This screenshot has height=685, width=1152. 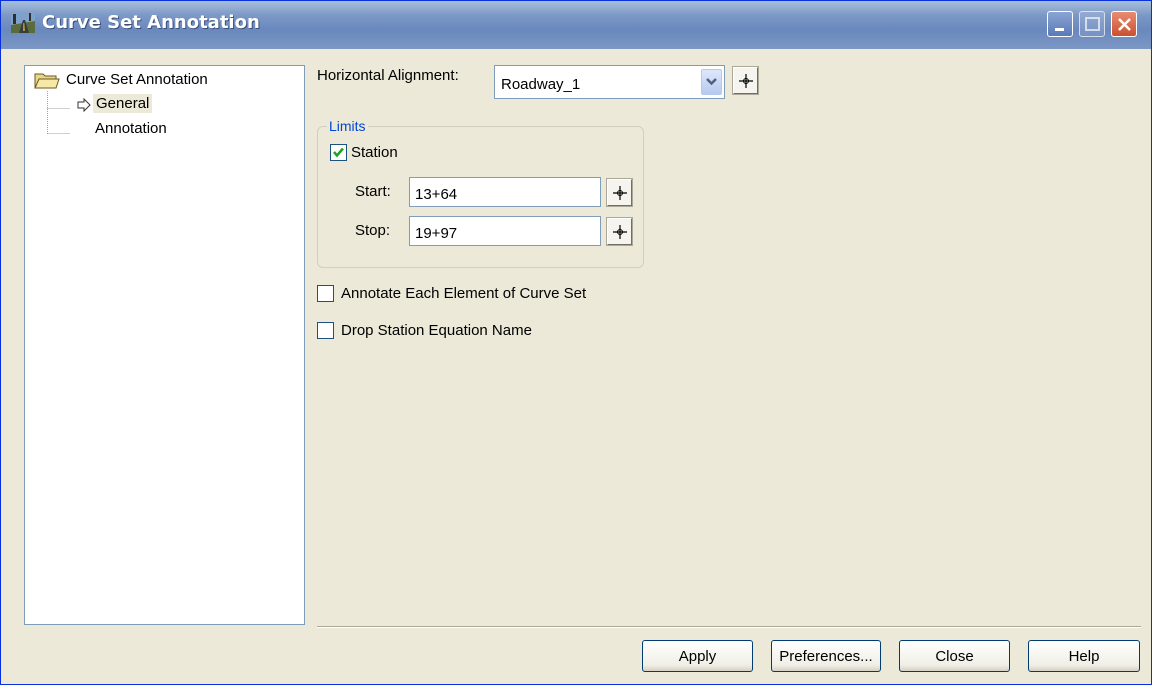 What do you see at coordinates (436, 330) in the screenshot?
I see `drop-equation-label: Drop Station Equation Name` at bounding box center [436, 330].